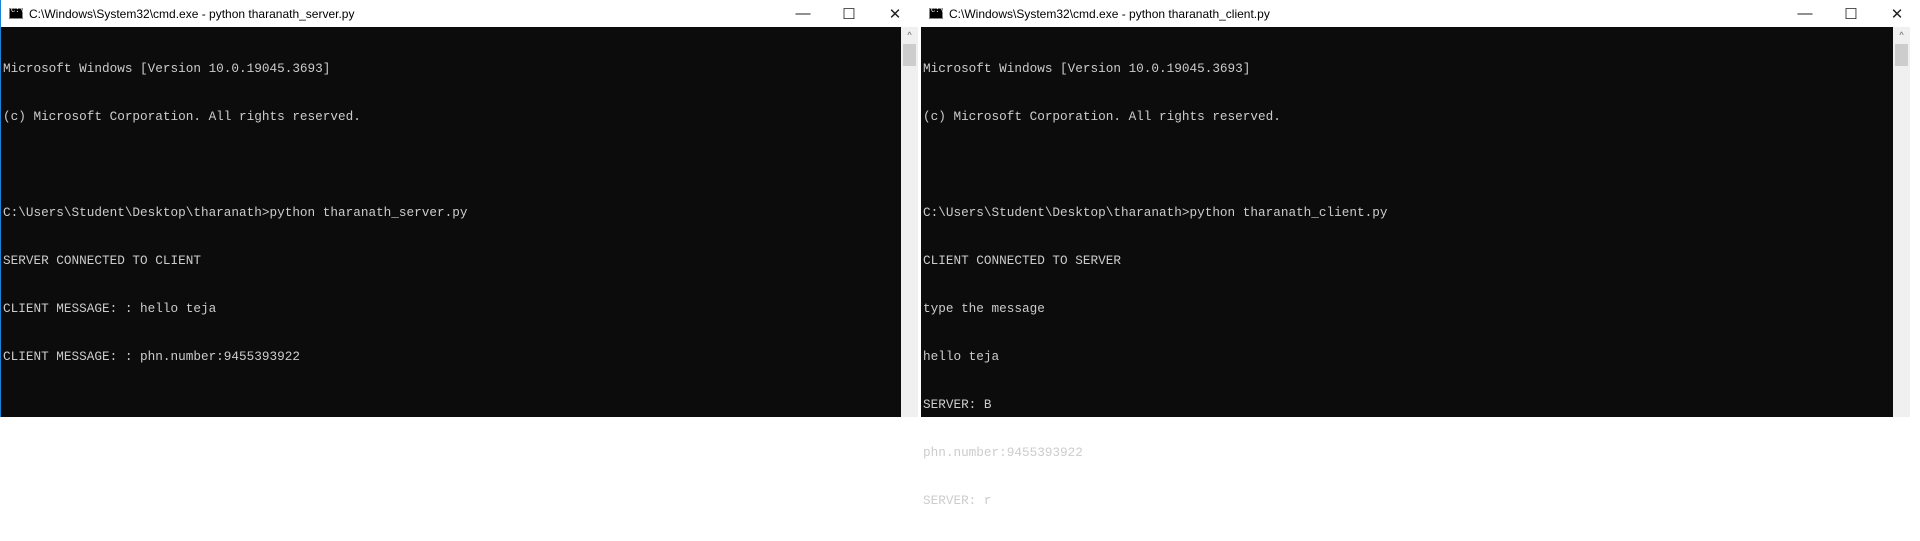 This screenshot has height=541, width=1920. What do you see at coordinates (1022, 260) in the screenshot?
I see `console-line: CLIENT CONNECTED TO SERVER` at bounding box center [1022, 260].